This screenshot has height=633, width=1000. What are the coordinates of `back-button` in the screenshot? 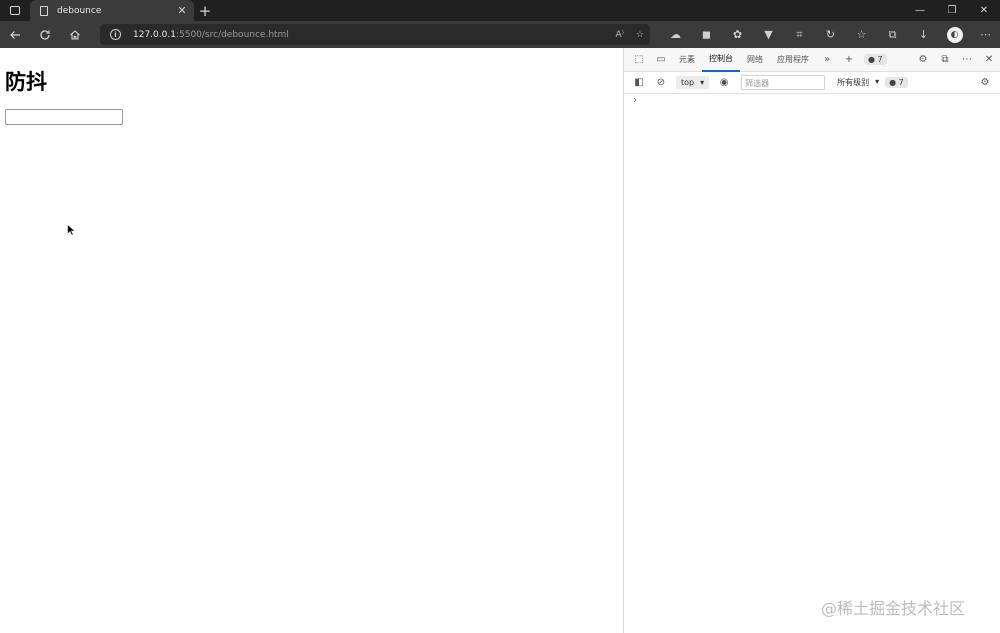 It's located at (15, 34).